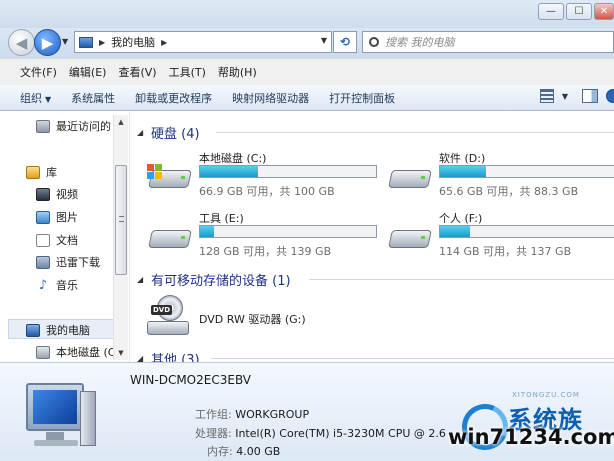 The height and width of the screenshot is (461, 614). What do you see at coordinates (324, 40) in the screenshot?
I see `address-dropdown-icon: ▼` at bounding box center [324, 40].